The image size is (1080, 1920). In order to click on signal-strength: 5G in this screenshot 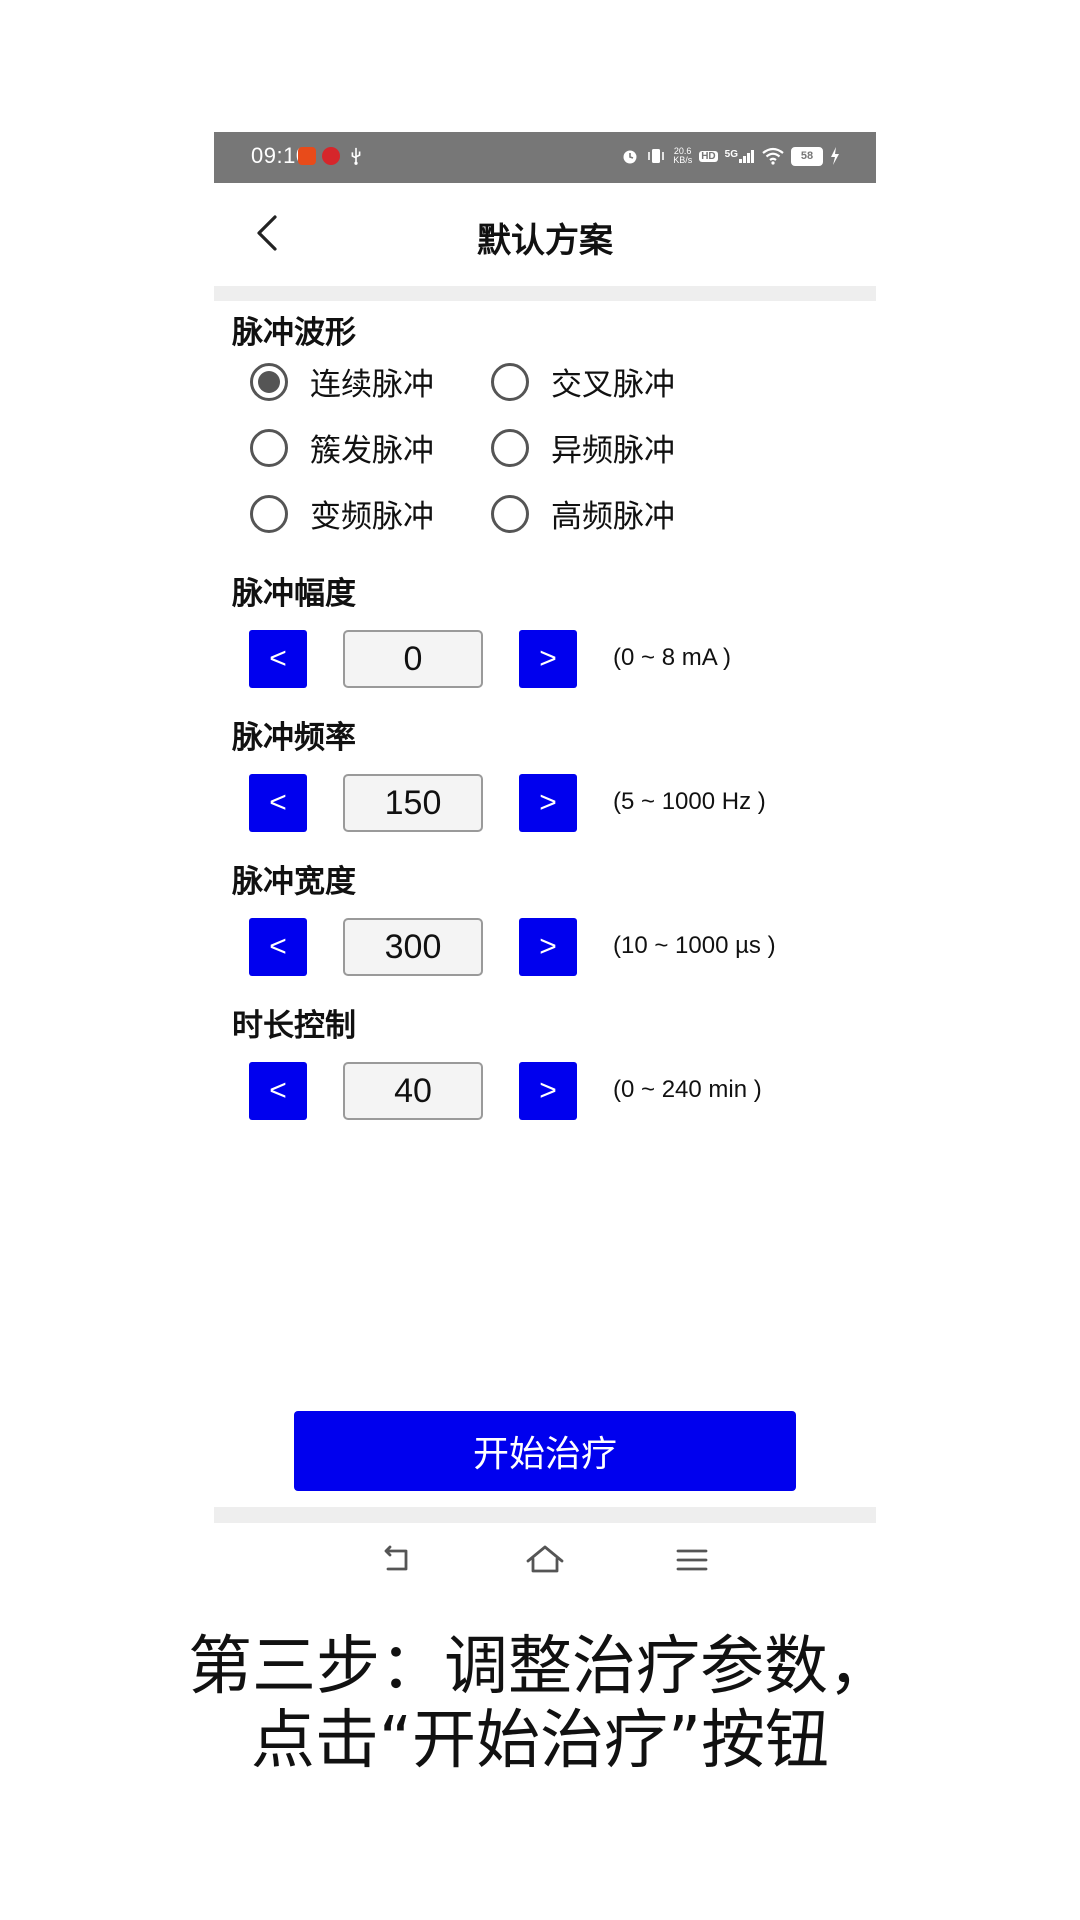, I will do `click(740, 156)`.